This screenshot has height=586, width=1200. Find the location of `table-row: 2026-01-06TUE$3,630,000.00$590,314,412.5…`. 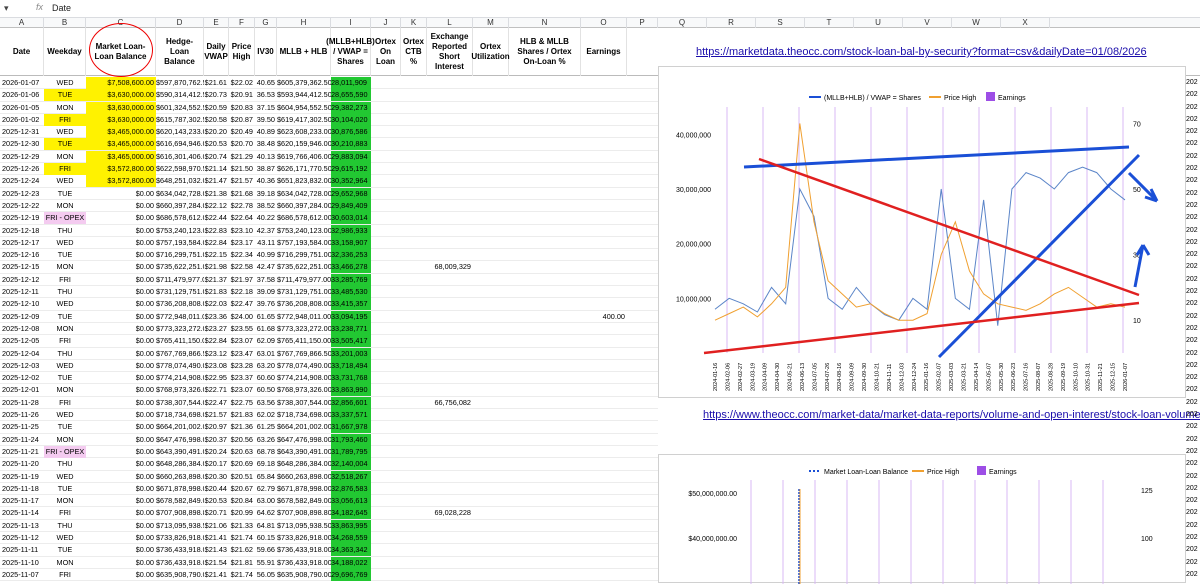

table-row: 2026-01-06TUE$3,630,000.00$590,314,412.5… is located at coordinates (329, 95).